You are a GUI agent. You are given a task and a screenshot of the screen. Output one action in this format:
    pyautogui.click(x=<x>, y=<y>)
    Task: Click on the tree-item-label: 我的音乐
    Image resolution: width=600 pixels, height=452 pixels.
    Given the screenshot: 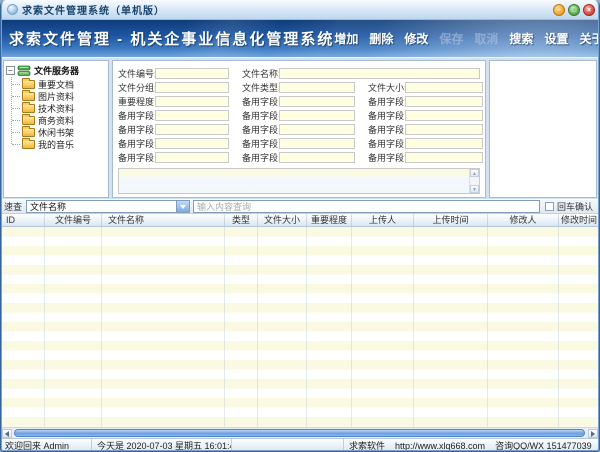 What is the action you would take?
    pyautogui.click(x=56, y=144)
    